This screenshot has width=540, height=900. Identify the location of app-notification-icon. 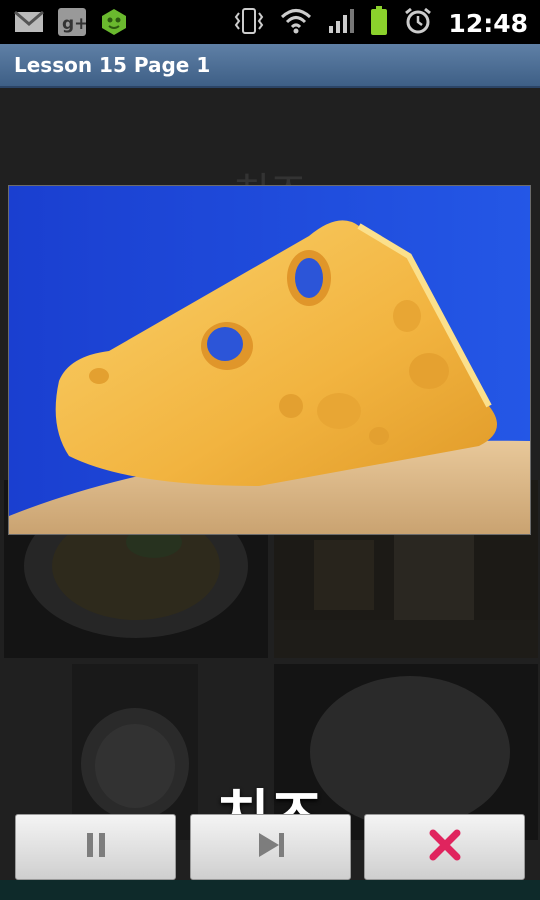
(114, 24).